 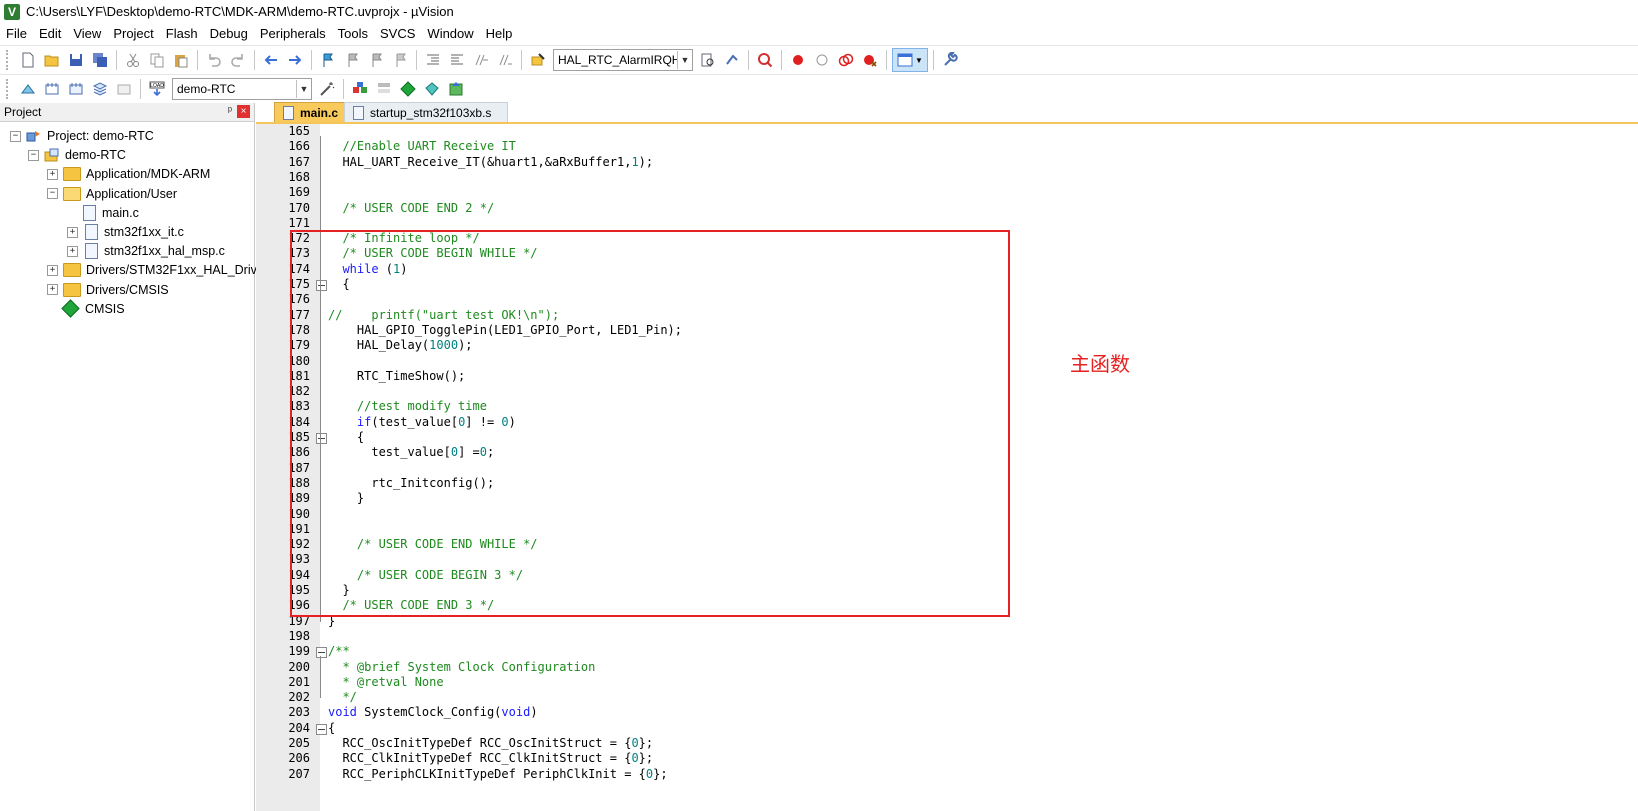 I want to click on menu-tools: Tools, so click(x=353, y=33).